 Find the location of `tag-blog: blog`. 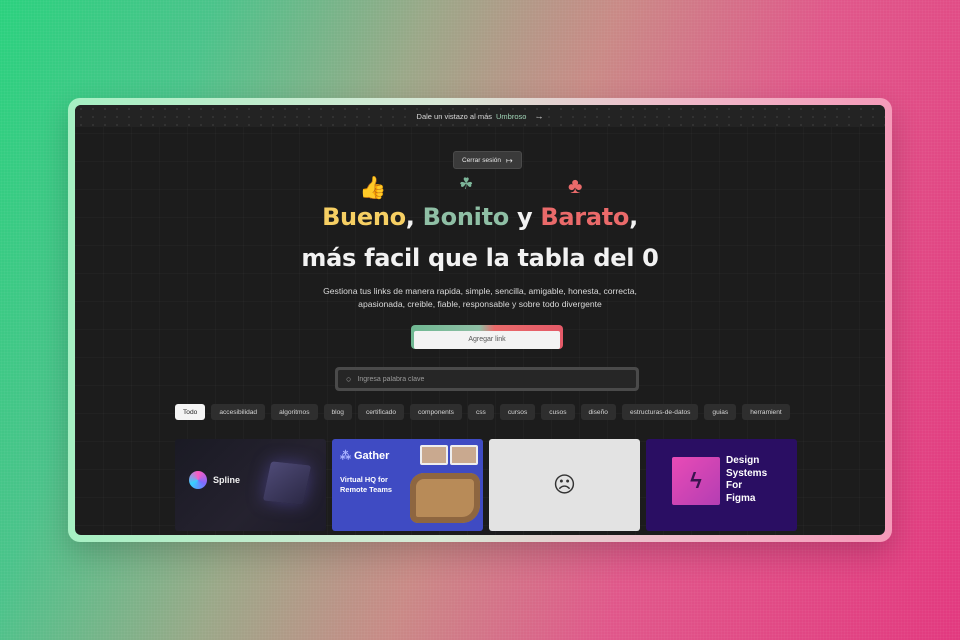

tag-blog: blog is located at coordinates (337, 412).